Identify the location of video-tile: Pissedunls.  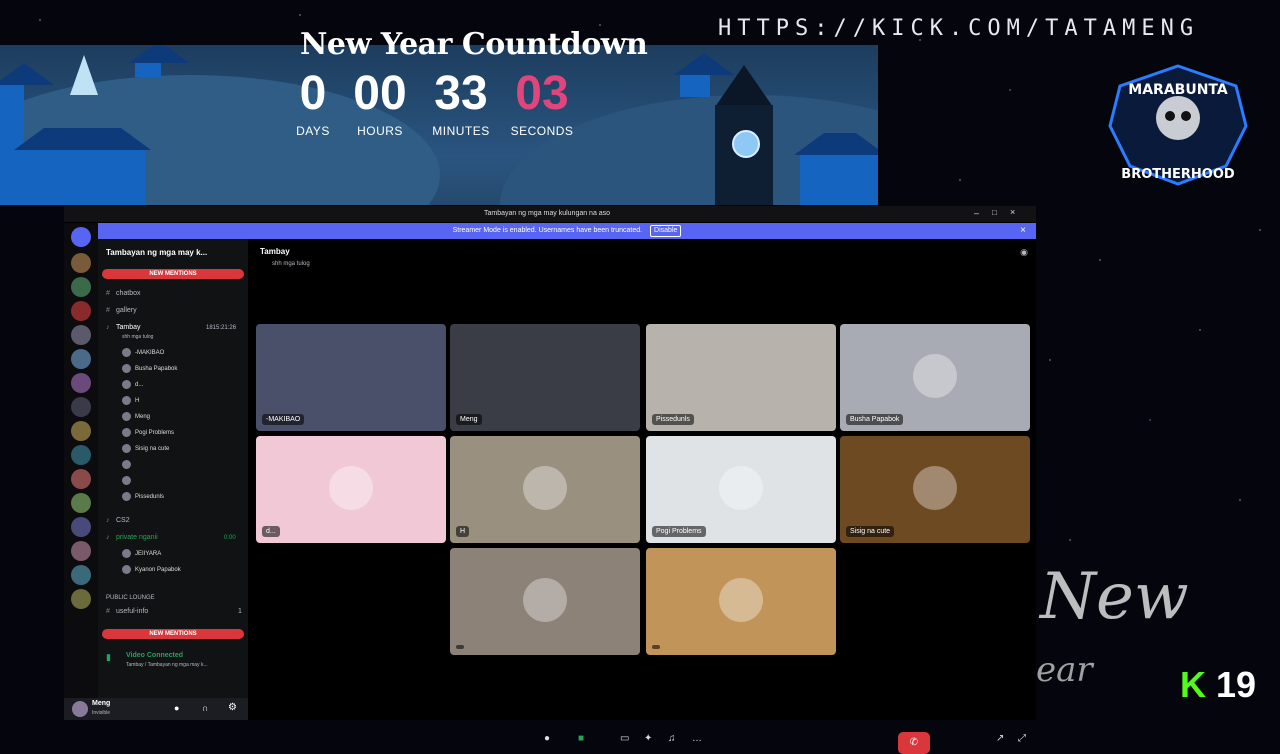
(741, 377).